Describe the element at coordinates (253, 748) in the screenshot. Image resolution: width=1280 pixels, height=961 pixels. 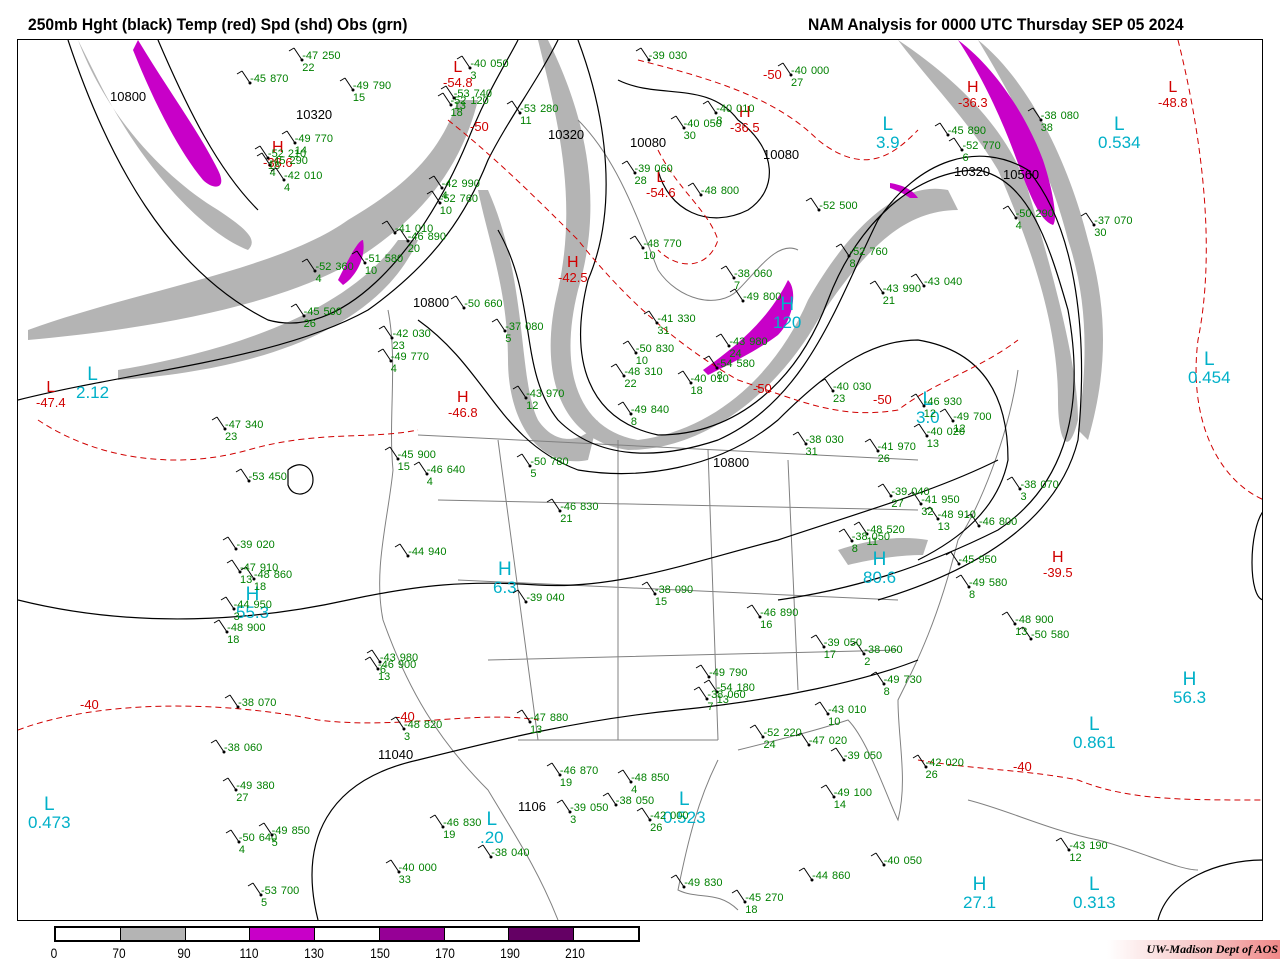
I see `obs-height: 060` at that location.